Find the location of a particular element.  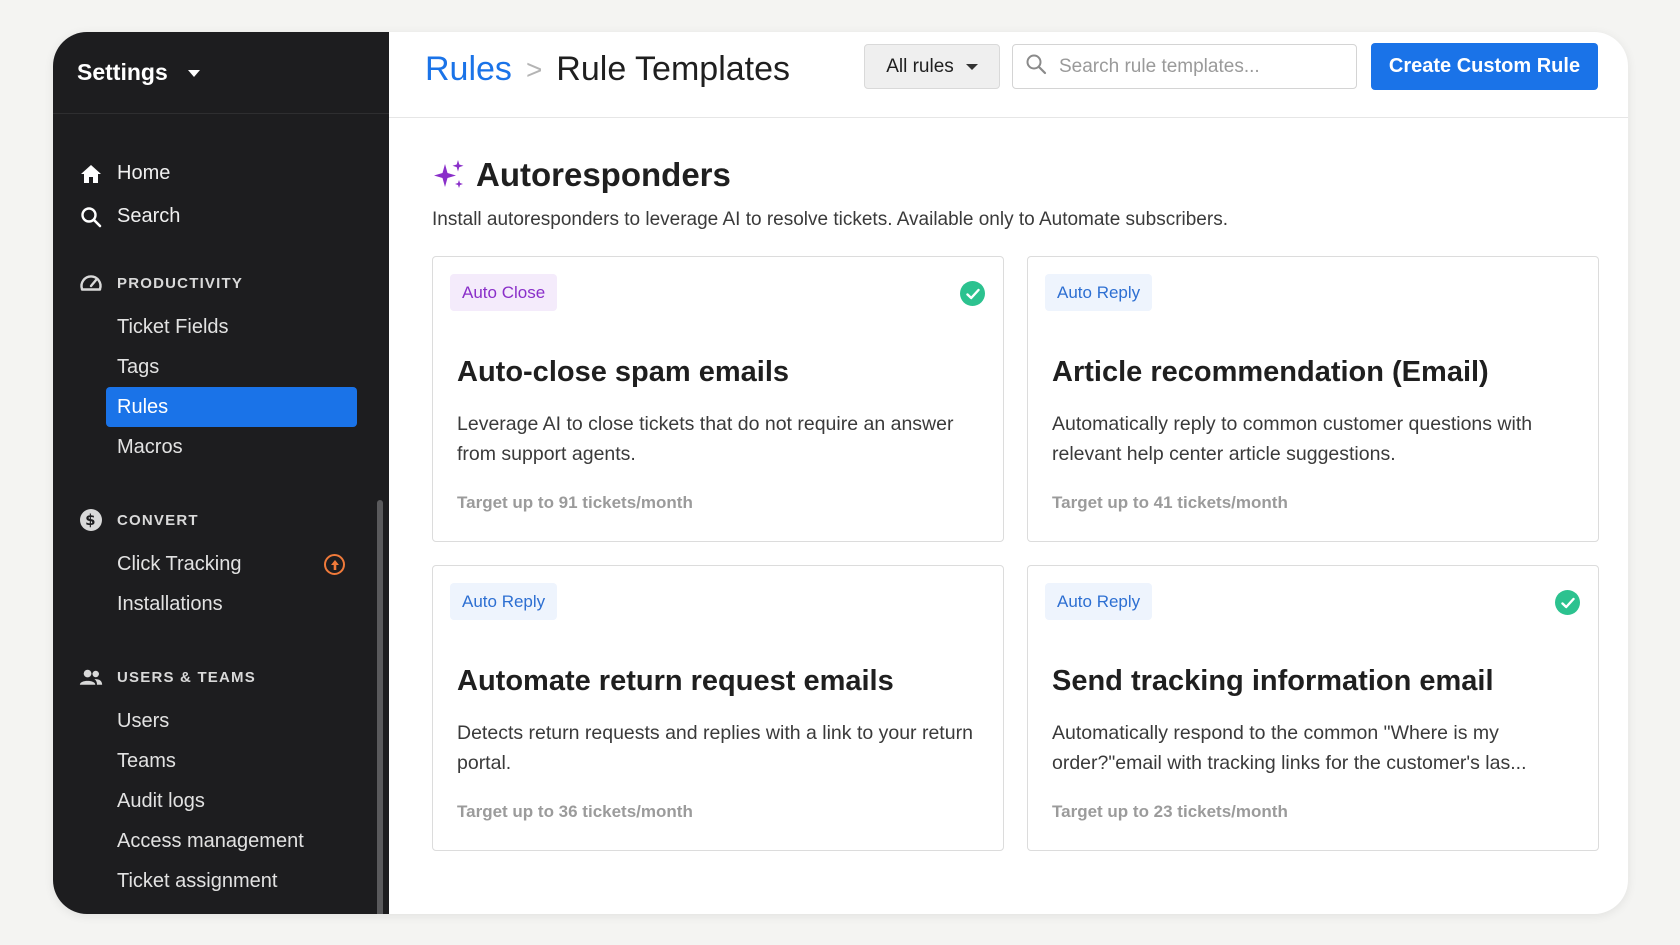

sidebar-item-tags: Tags is located at coordinates (205, 367).